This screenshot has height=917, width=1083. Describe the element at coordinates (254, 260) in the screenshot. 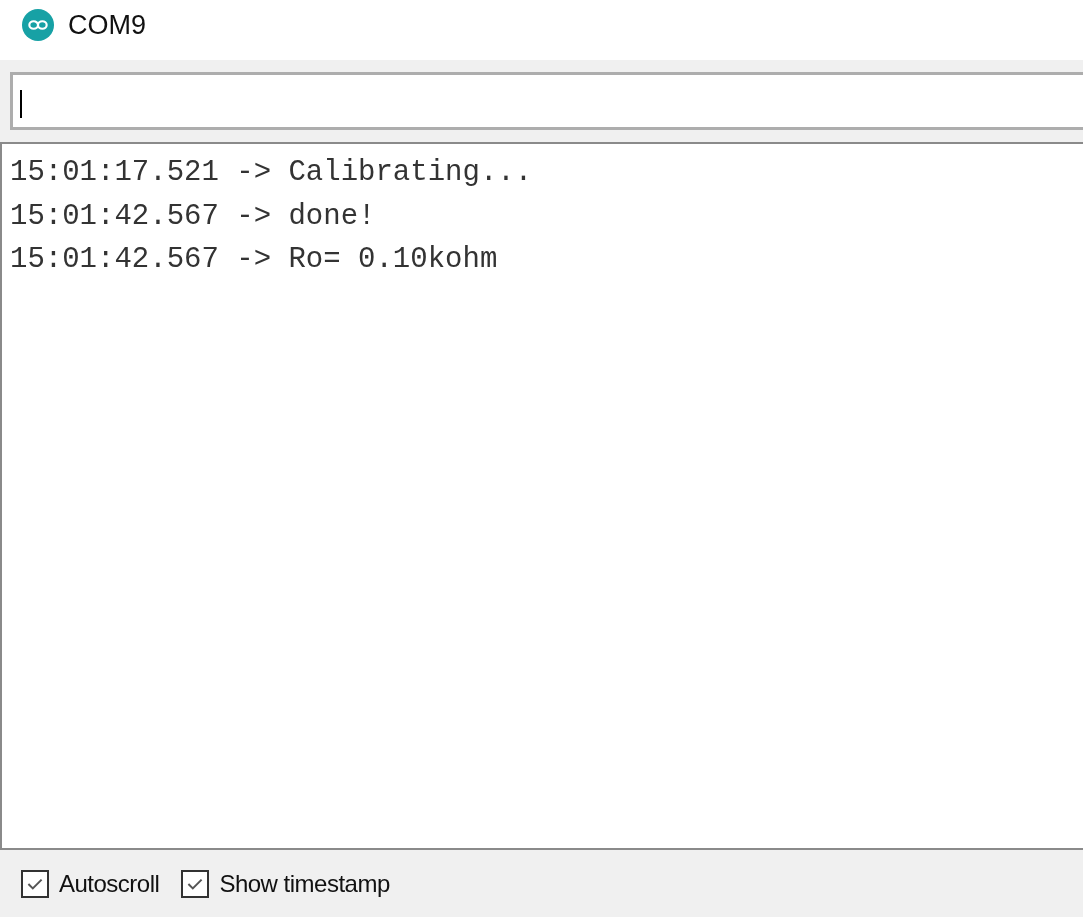

I see `output-line: 15:01:42.567 -> Ro= 0.10kohm` at that location.